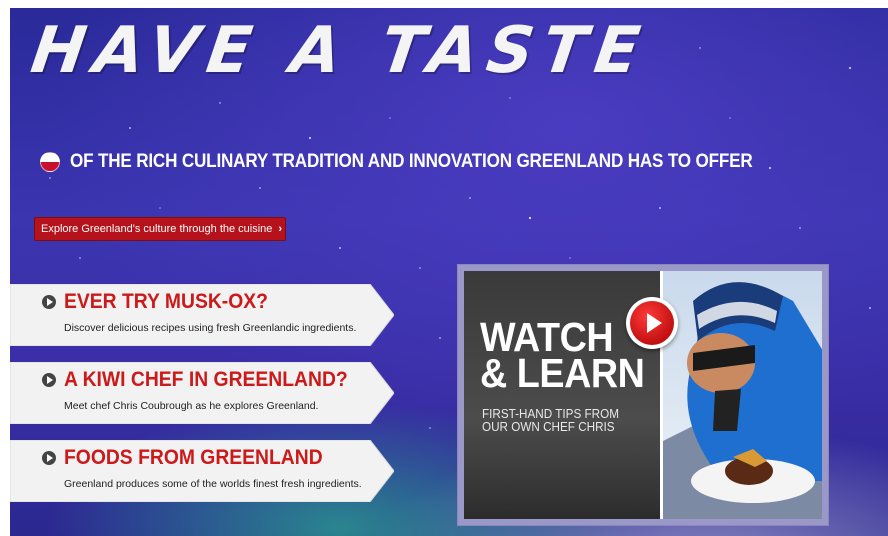 The image size is (888, 536). Describe the element at coordinates (562, 355) in the screenshot. I see `video-heading: WATCH & LEARN` at that location.